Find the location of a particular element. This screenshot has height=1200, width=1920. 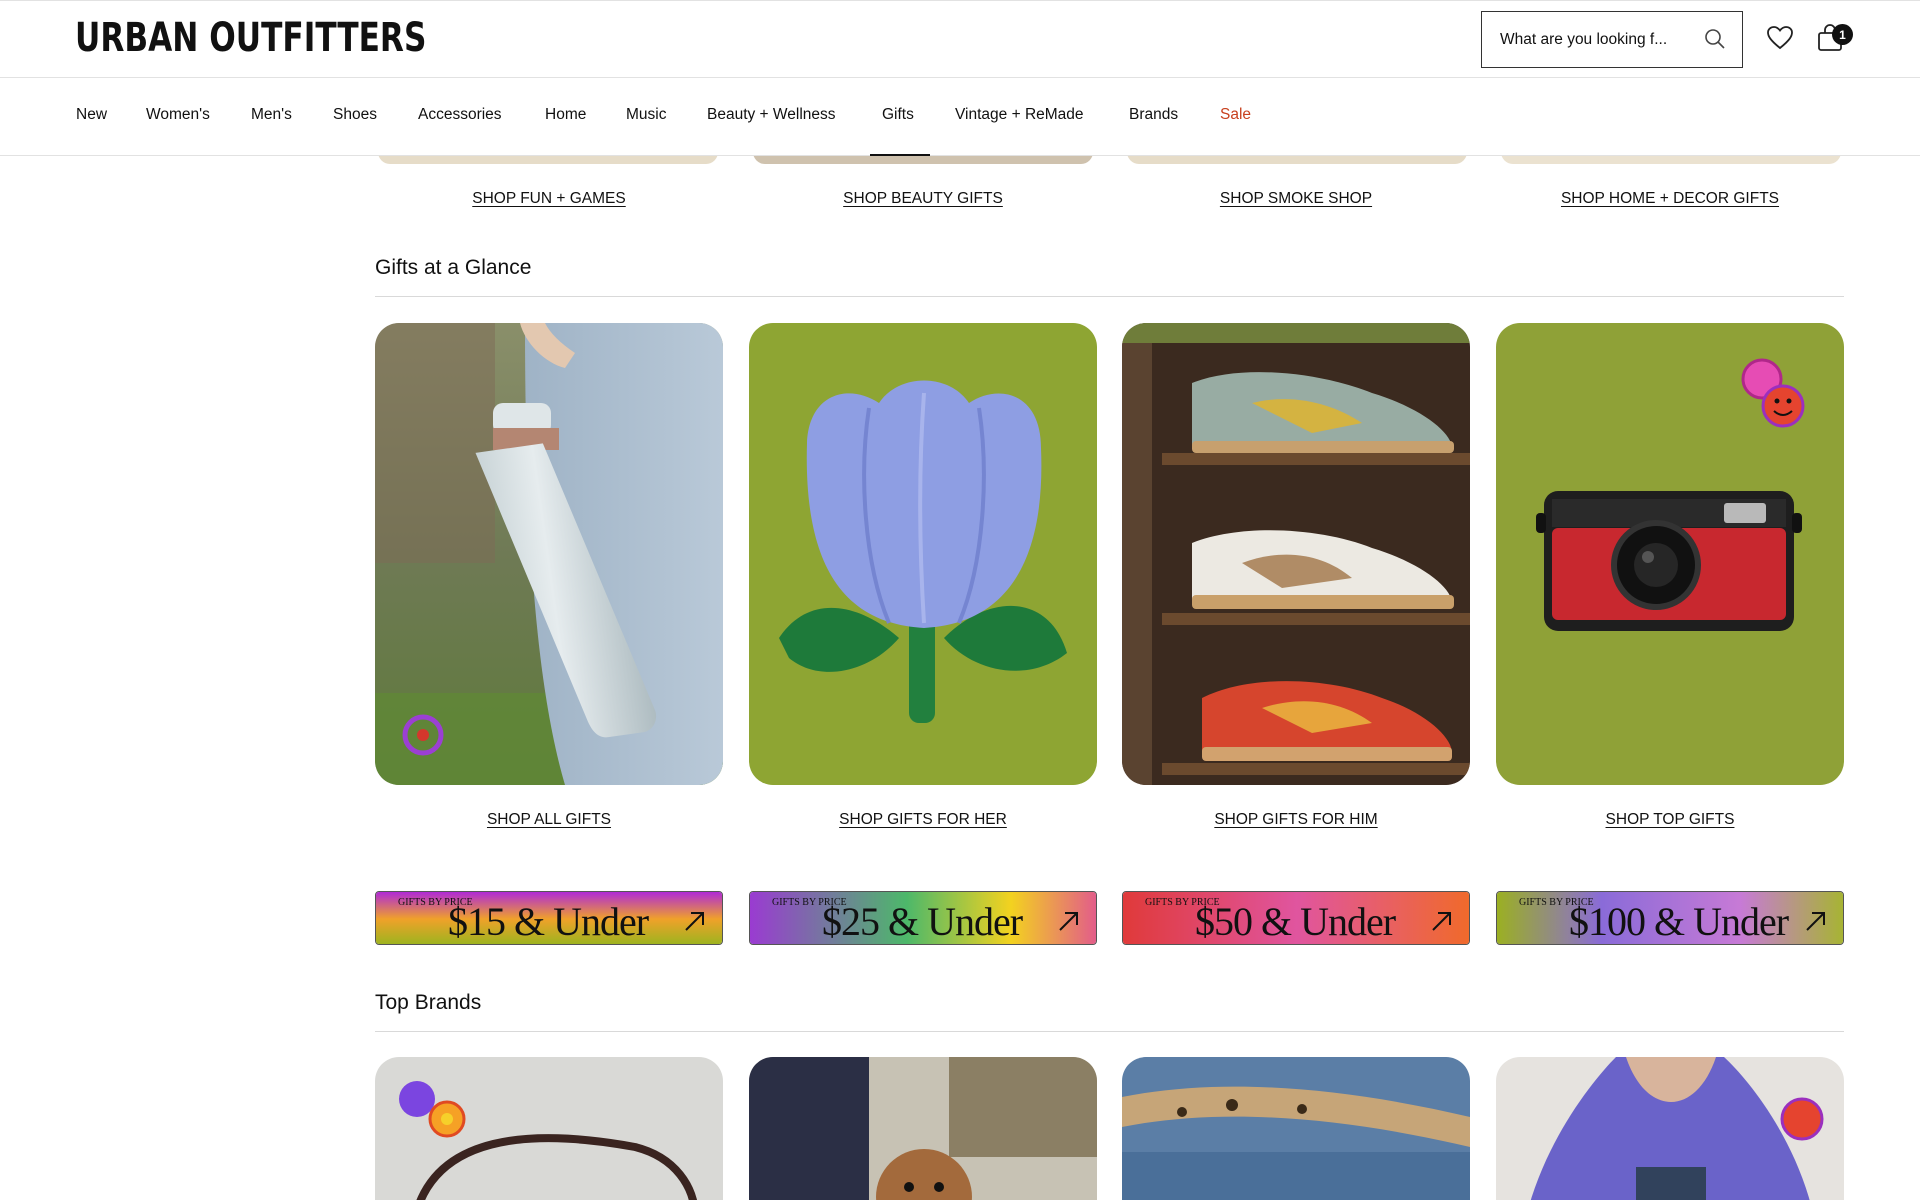

gifts-at-a-glance-title: Gifts at a Glance is located at coordinates (453, 267).